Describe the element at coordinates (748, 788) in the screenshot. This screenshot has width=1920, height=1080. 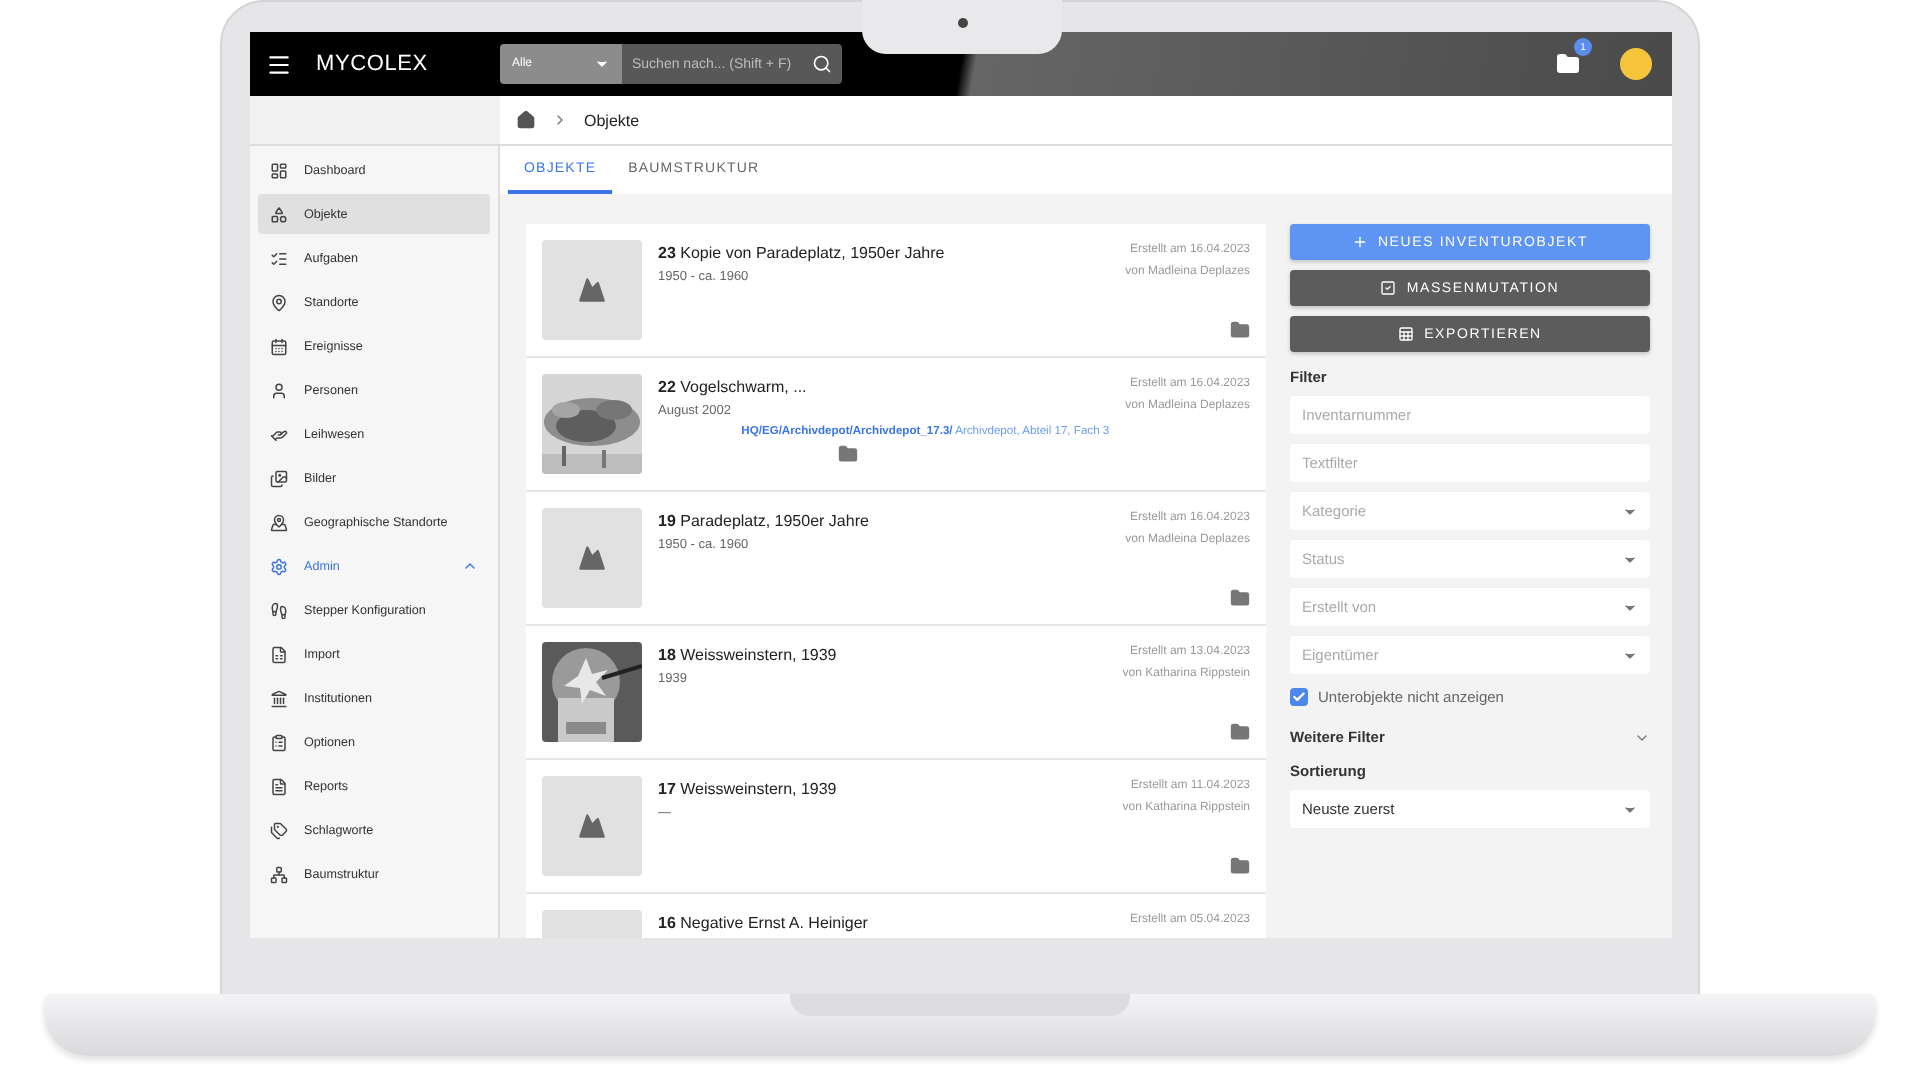
I see `object-title: 17 Weissweinstern, 1939` at that location.